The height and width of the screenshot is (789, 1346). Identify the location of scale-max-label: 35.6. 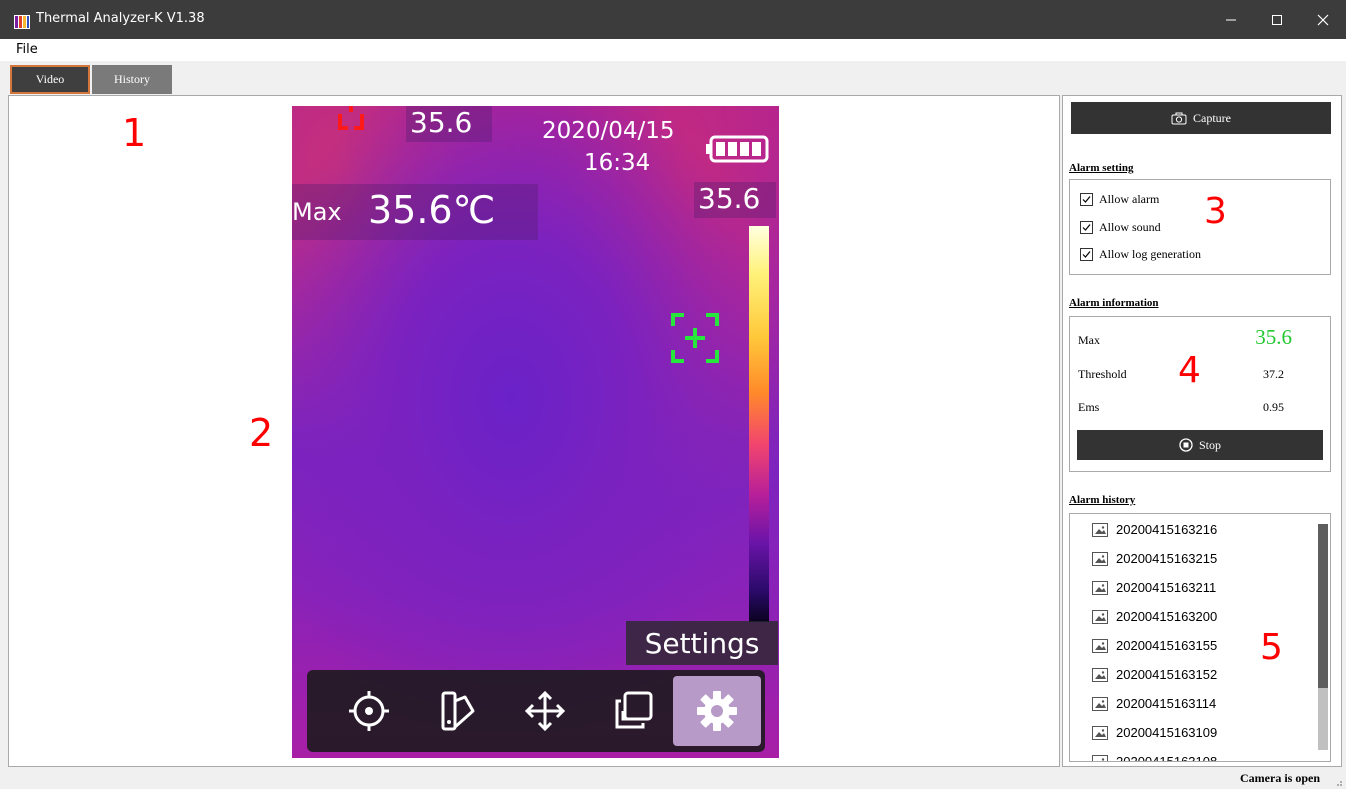
(735, 200).